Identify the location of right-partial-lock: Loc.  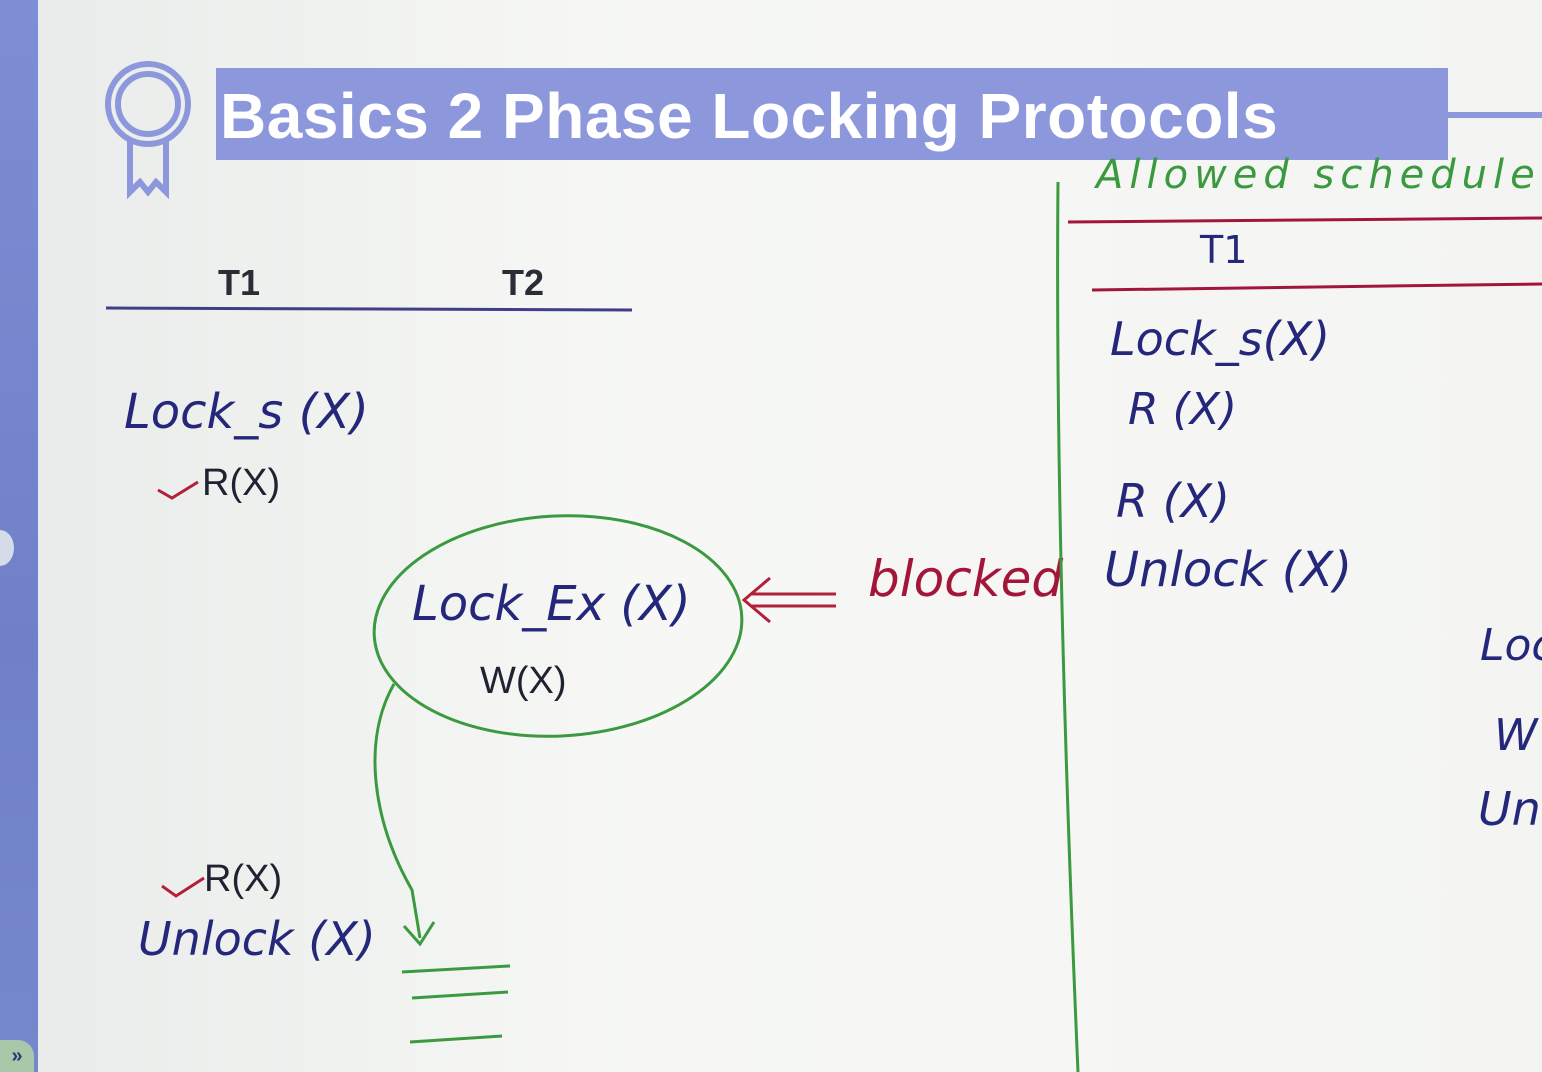
(1511, 645).